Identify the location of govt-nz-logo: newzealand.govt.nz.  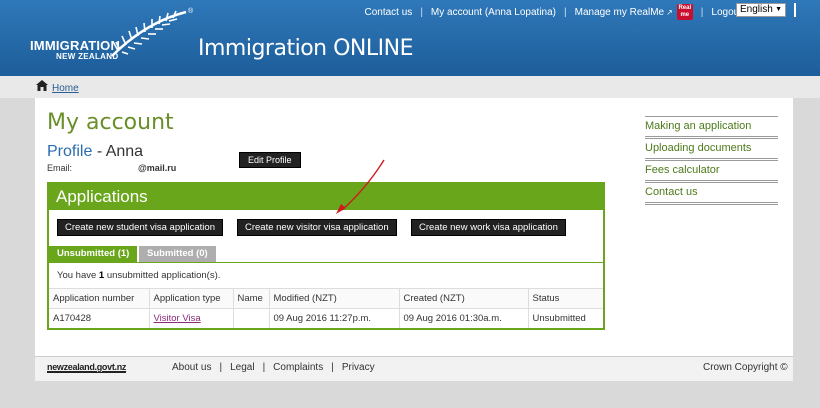
(86, 367).